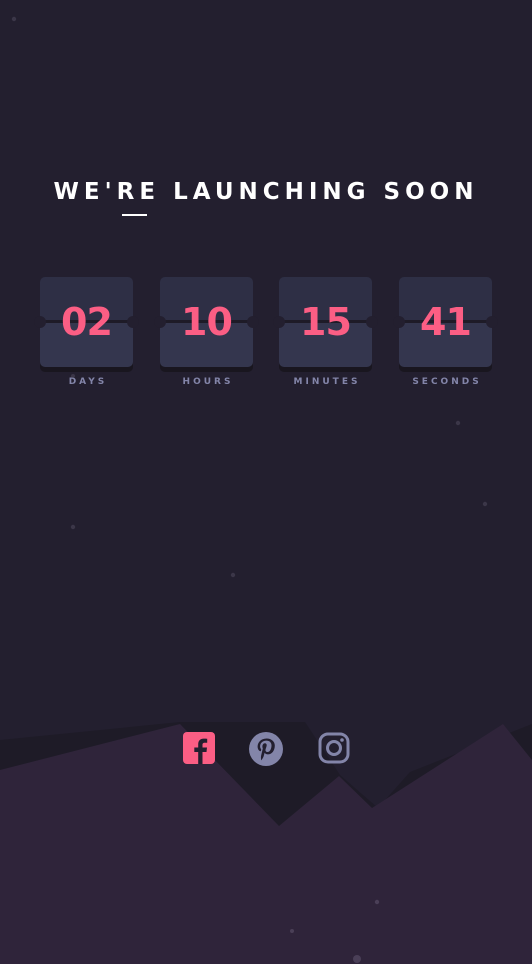 This screenshot has height=964, width=532. I want to click on minutes-value: 15, so click(326, 322).